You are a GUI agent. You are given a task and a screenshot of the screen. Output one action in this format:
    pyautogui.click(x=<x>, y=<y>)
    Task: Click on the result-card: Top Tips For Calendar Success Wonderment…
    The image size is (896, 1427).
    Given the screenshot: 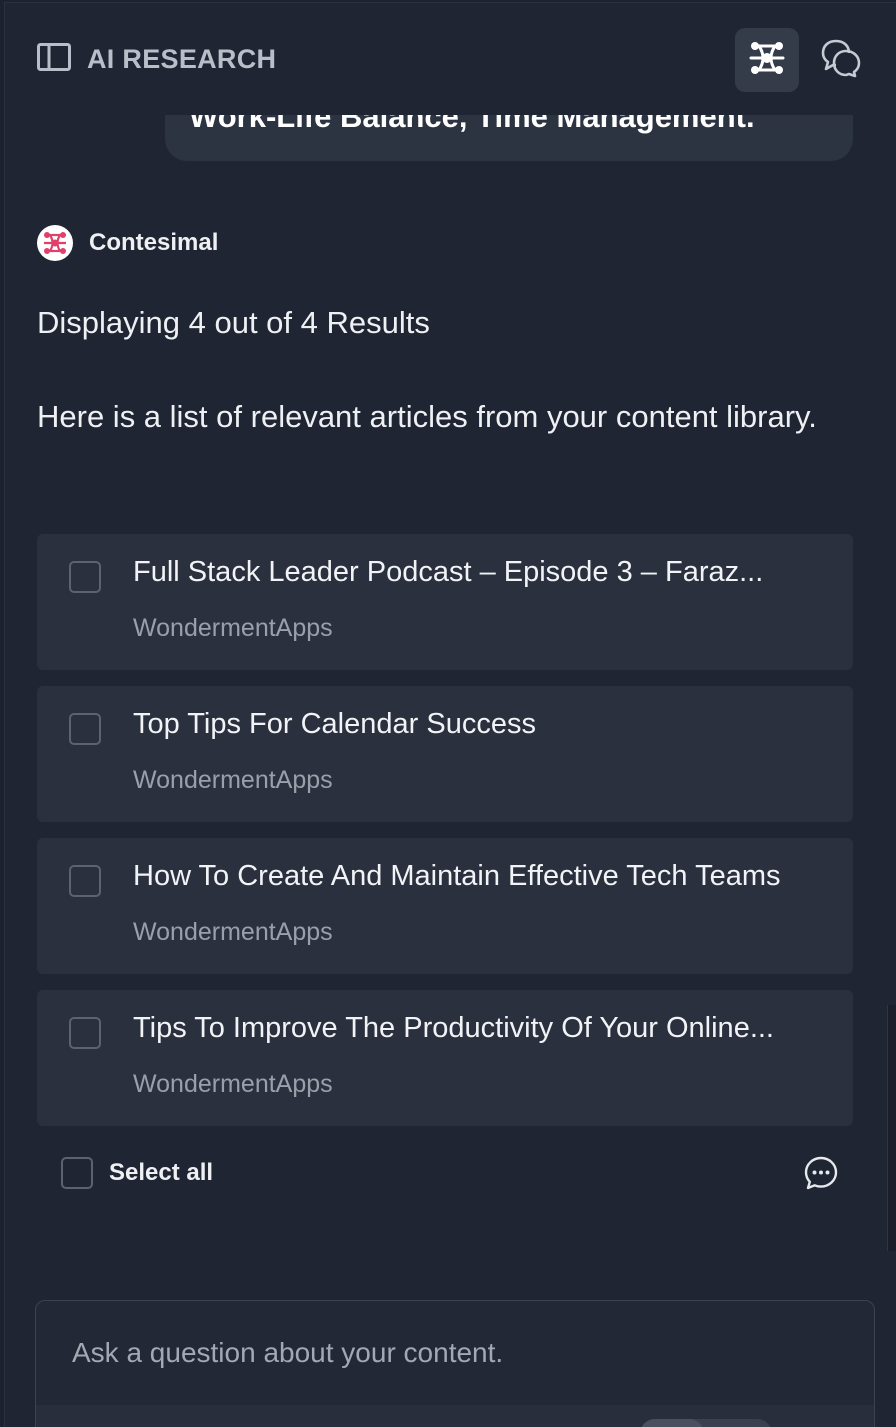 What is the action you would take?
    pyautogui.click(x=445, y=754)
    